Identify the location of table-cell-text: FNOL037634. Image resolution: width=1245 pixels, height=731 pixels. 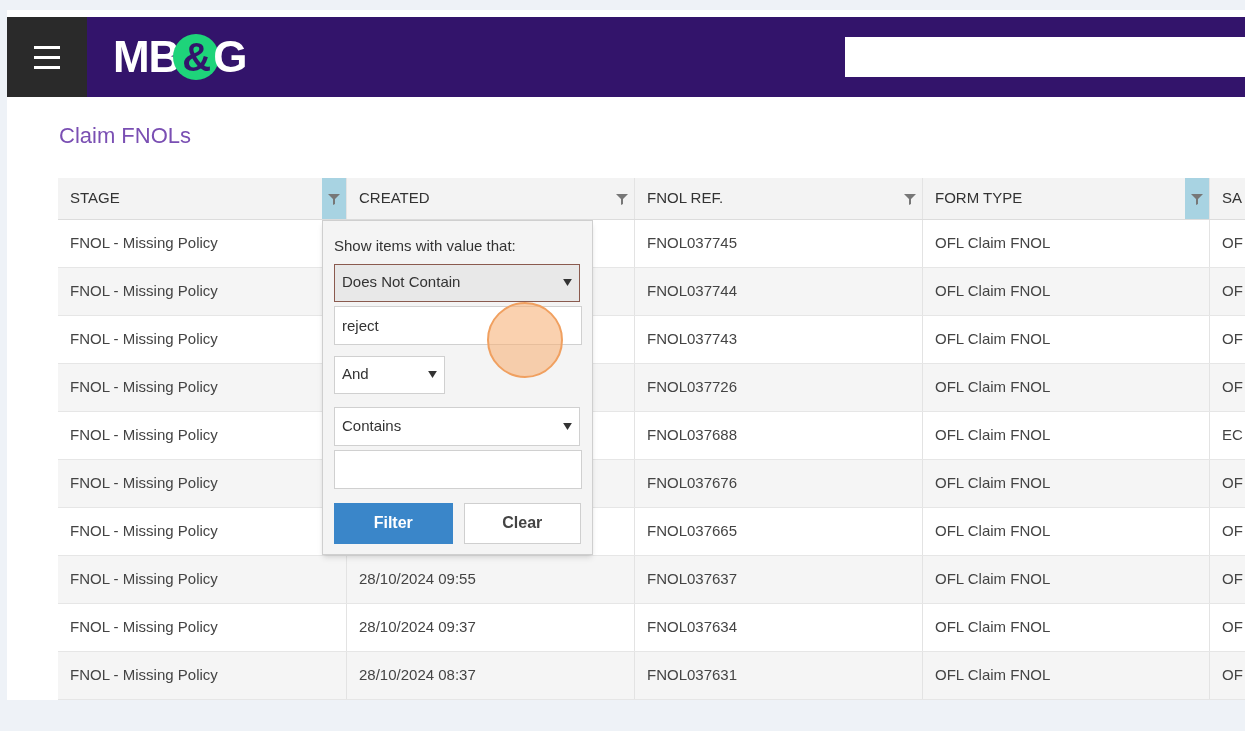
(692, 627).